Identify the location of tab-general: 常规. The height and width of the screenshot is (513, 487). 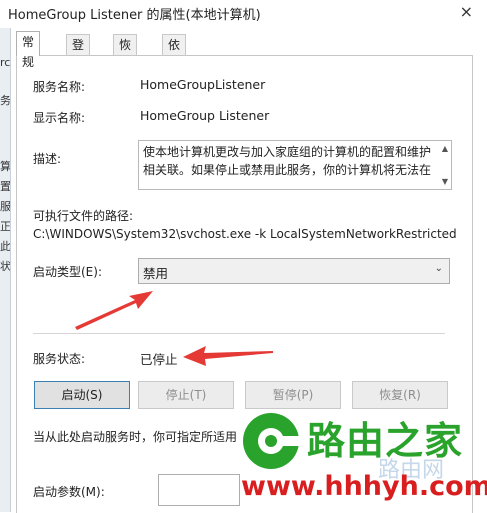
(28, 50).